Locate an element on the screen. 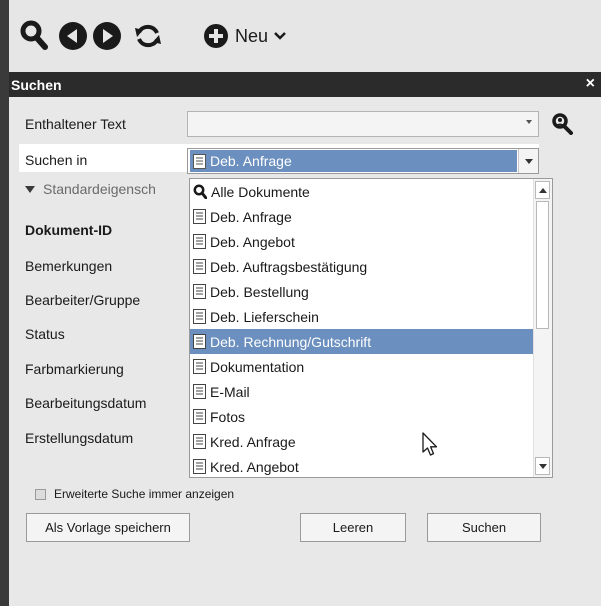  list-item-highlighted: Deb. Rechnung/Gutschrift is located at coordinates (362, 341).